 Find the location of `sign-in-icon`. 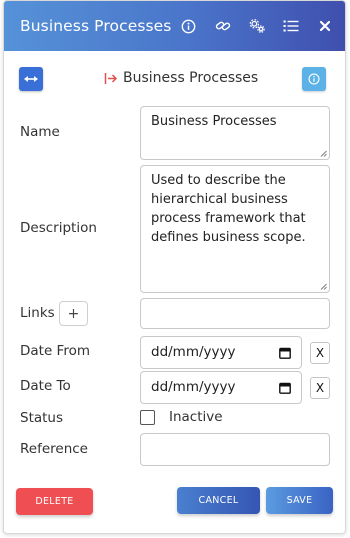

sign-in-icon is located at coordinates (111, 78).